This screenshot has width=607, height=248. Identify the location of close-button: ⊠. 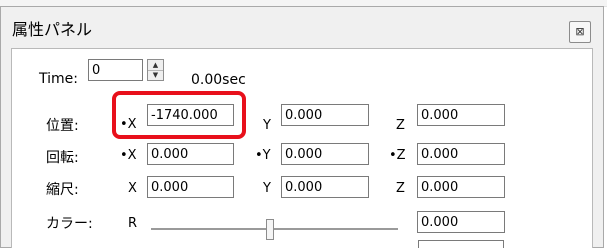
(580, 32).